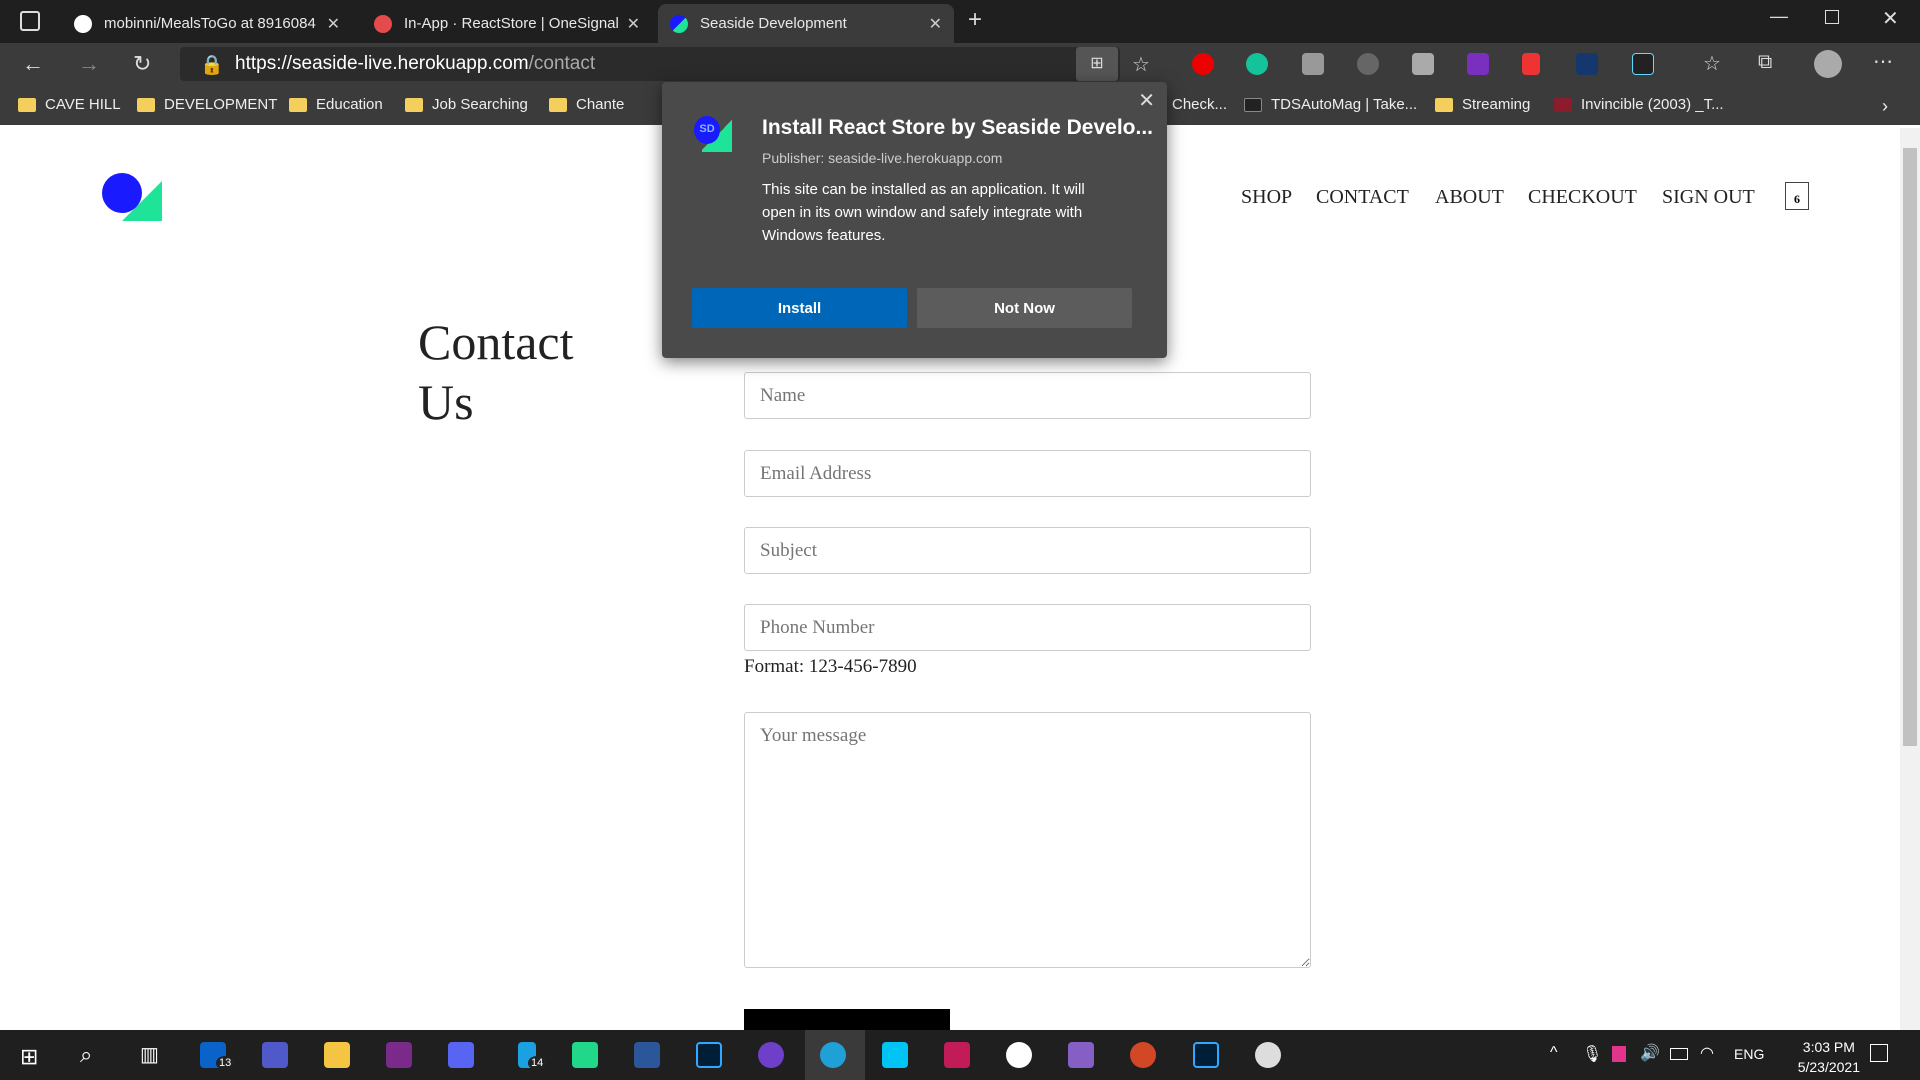 The image size is (1920, 1080). Describe the element at coordinates (142, 64) in the screenshot. I see `refresh-icon: ↻` at that location.